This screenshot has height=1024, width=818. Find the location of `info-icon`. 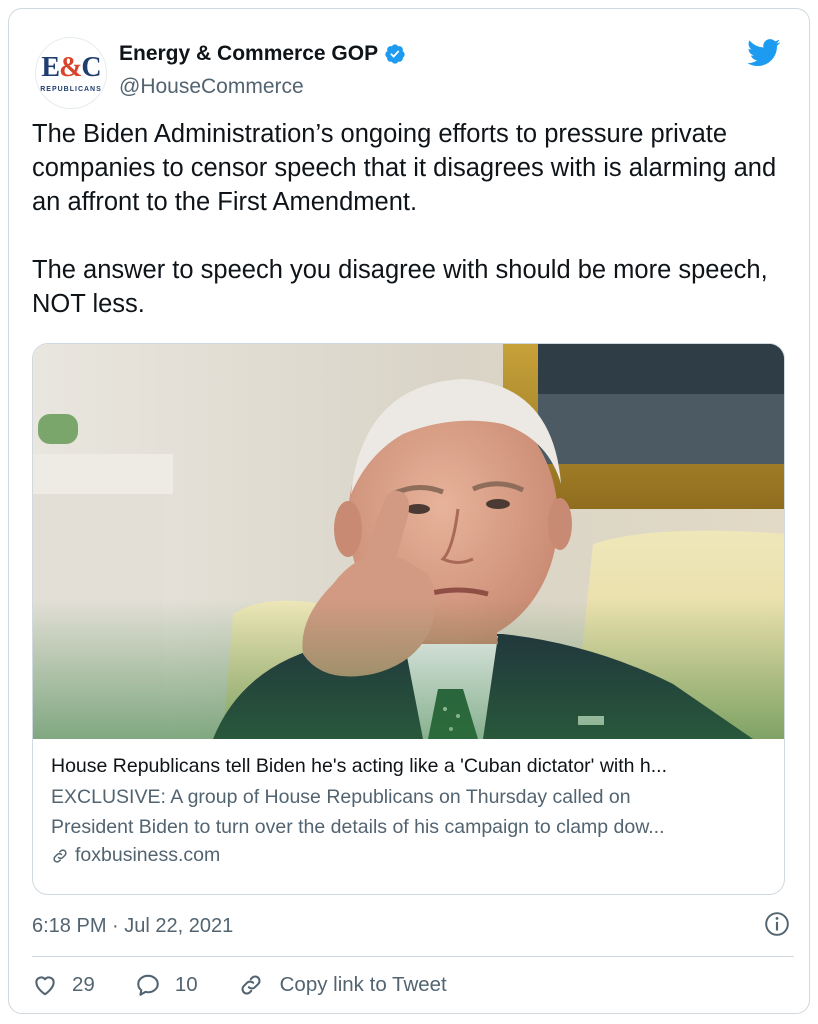

info-icon is located at coordinates (777, 924).